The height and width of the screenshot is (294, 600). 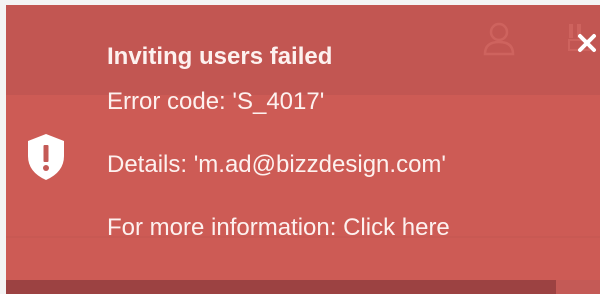 I want to click on background-panel, so click(x=281, y=287).